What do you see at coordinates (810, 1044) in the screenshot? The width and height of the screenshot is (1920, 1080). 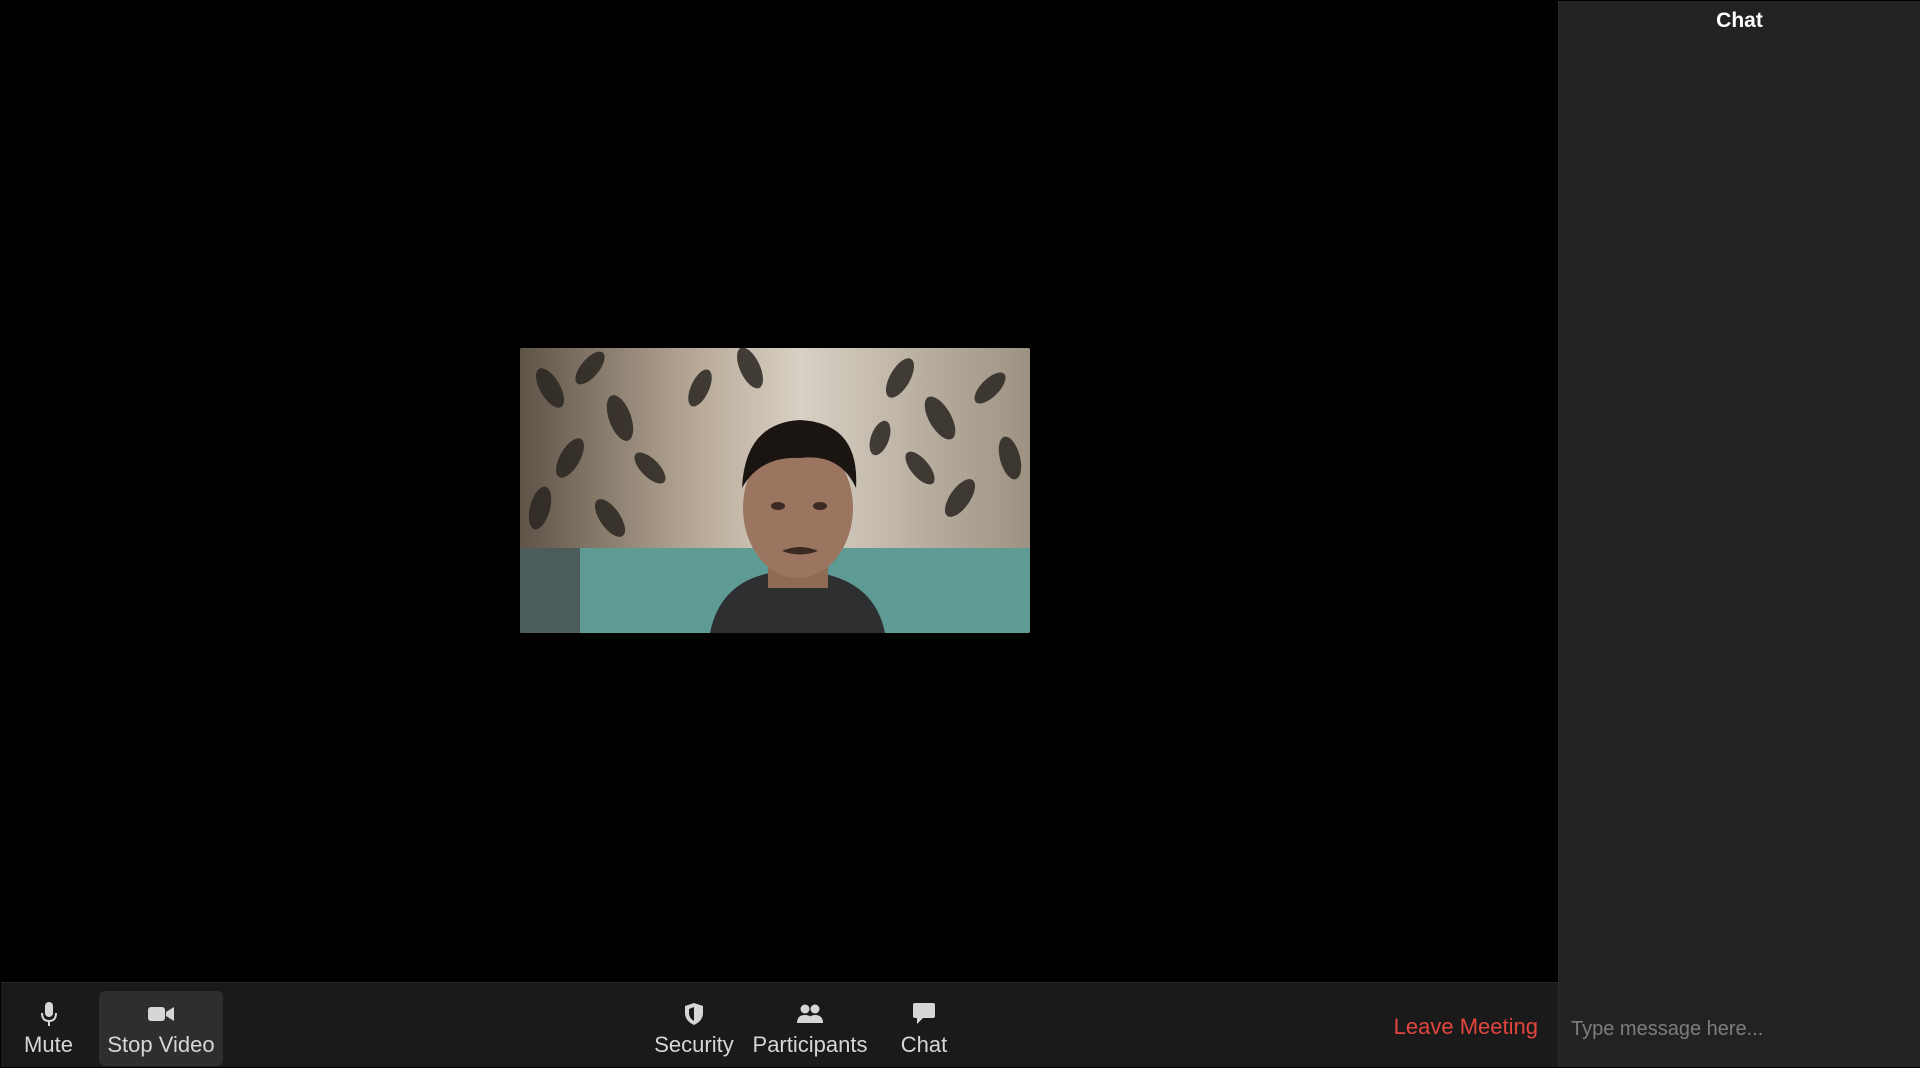 I see `participants-label: Participants` at bounding box center [810, 1044].